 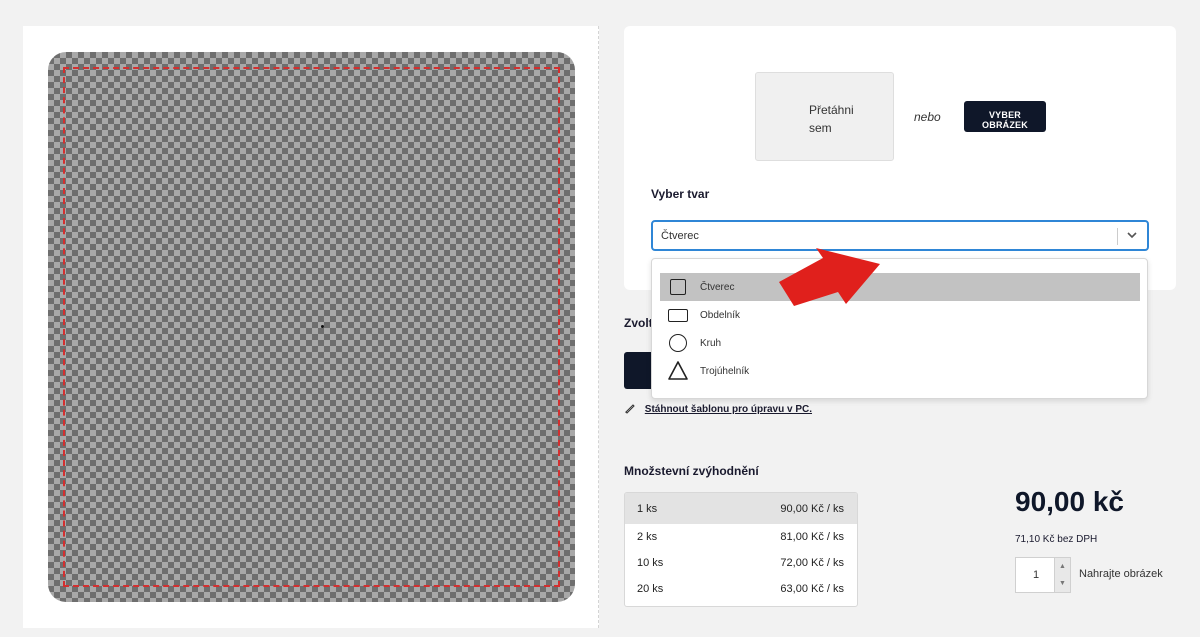 I want to click on download-template-link: Stáhnout šablonu pro úpravu v PC., so click(x=728, y=409).